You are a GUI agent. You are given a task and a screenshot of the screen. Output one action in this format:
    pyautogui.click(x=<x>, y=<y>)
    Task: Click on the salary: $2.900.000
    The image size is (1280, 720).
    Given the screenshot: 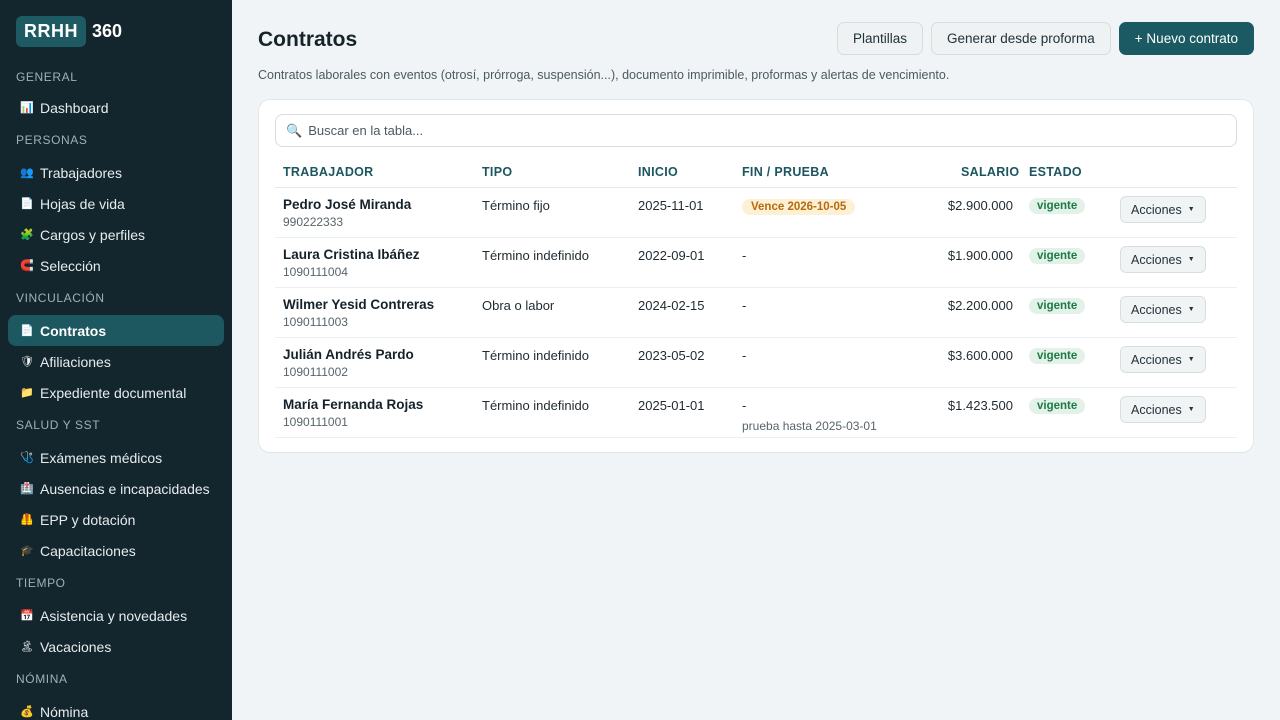 What is the action you would take?
    pyautogui.click(x=980, y=205)
    